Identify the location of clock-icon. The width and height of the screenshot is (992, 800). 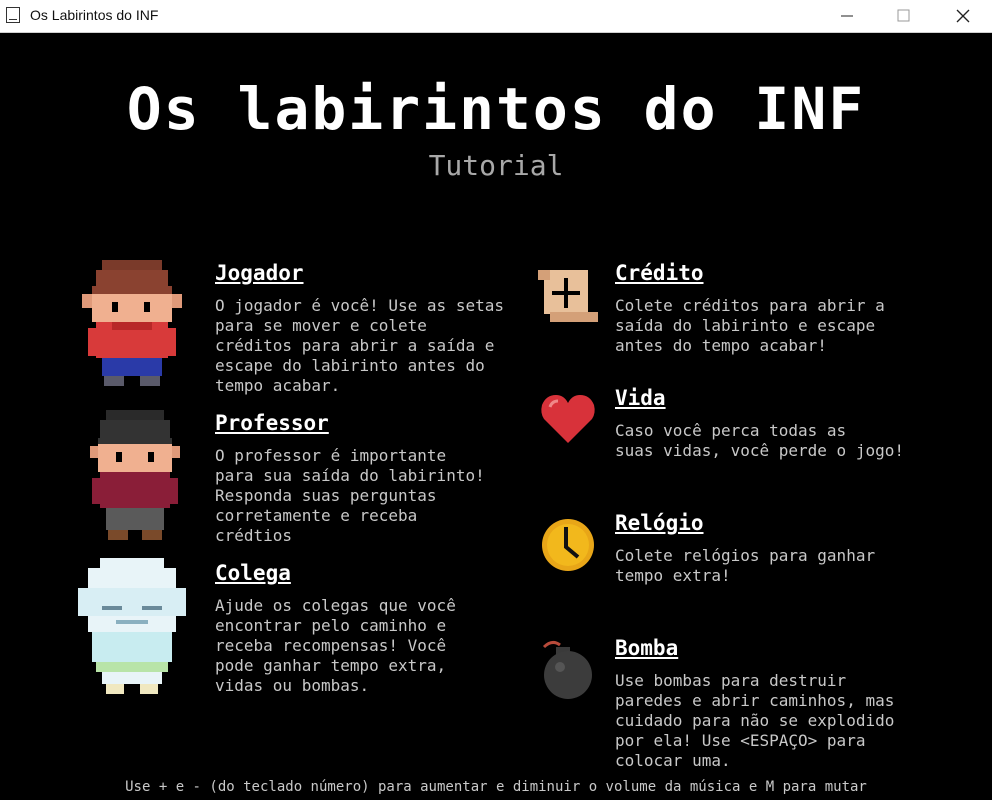
(568, 545).